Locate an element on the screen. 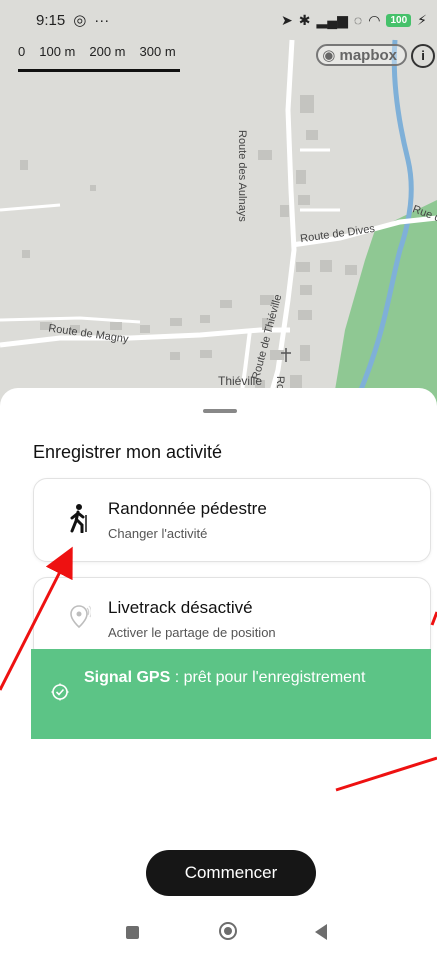 The width and height of the screenshot is (437, 953). wifi-calling-icon: ◌ is located at coordinates (358, 20).